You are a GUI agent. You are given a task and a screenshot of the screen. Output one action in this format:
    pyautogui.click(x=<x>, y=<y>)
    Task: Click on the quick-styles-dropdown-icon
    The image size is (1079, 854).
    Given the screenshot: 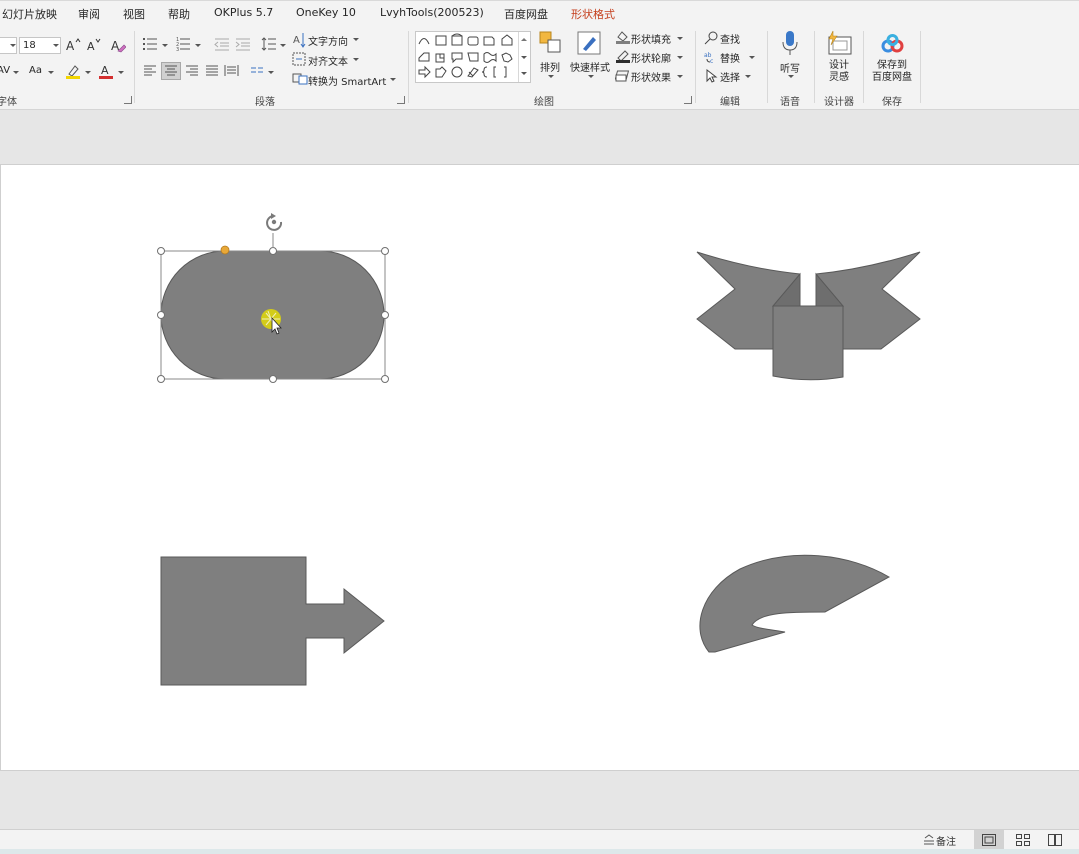 What is the action you would take?
    pyautogui.click(x=591, y=76)
    